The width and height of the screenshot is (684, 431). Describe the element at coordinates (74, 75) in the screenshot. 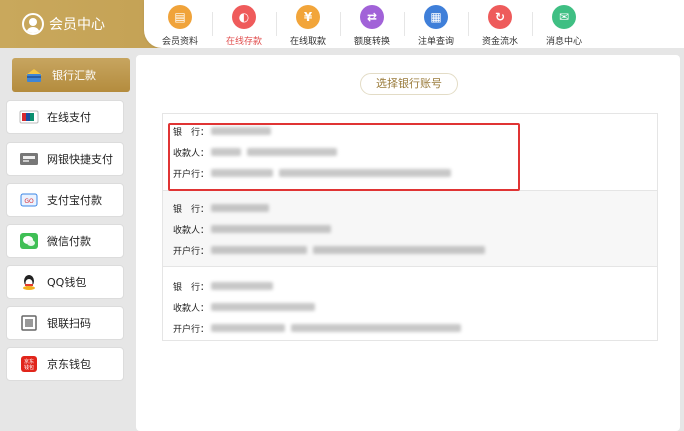

I see `sidebar-item-label: 银行汇款` at that location.